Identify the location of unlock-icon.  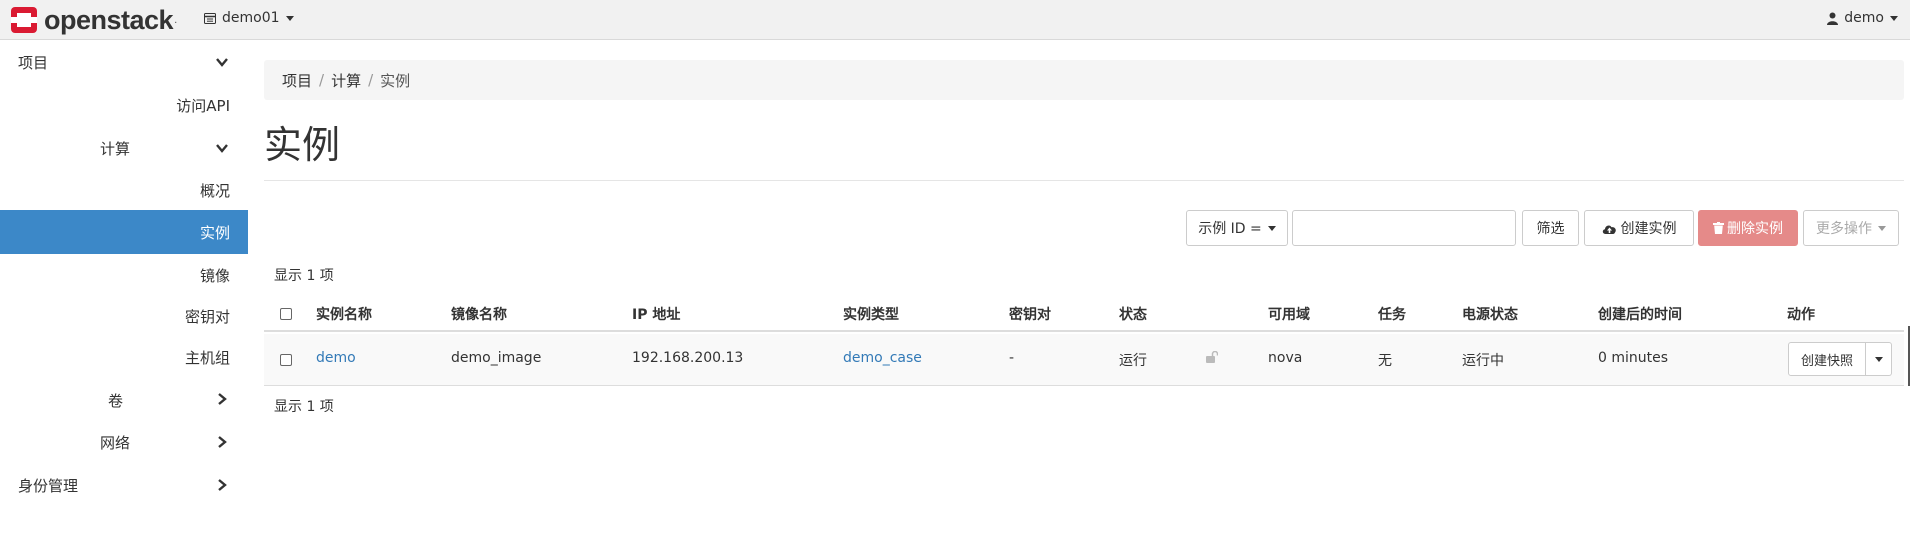
(1212, 357).